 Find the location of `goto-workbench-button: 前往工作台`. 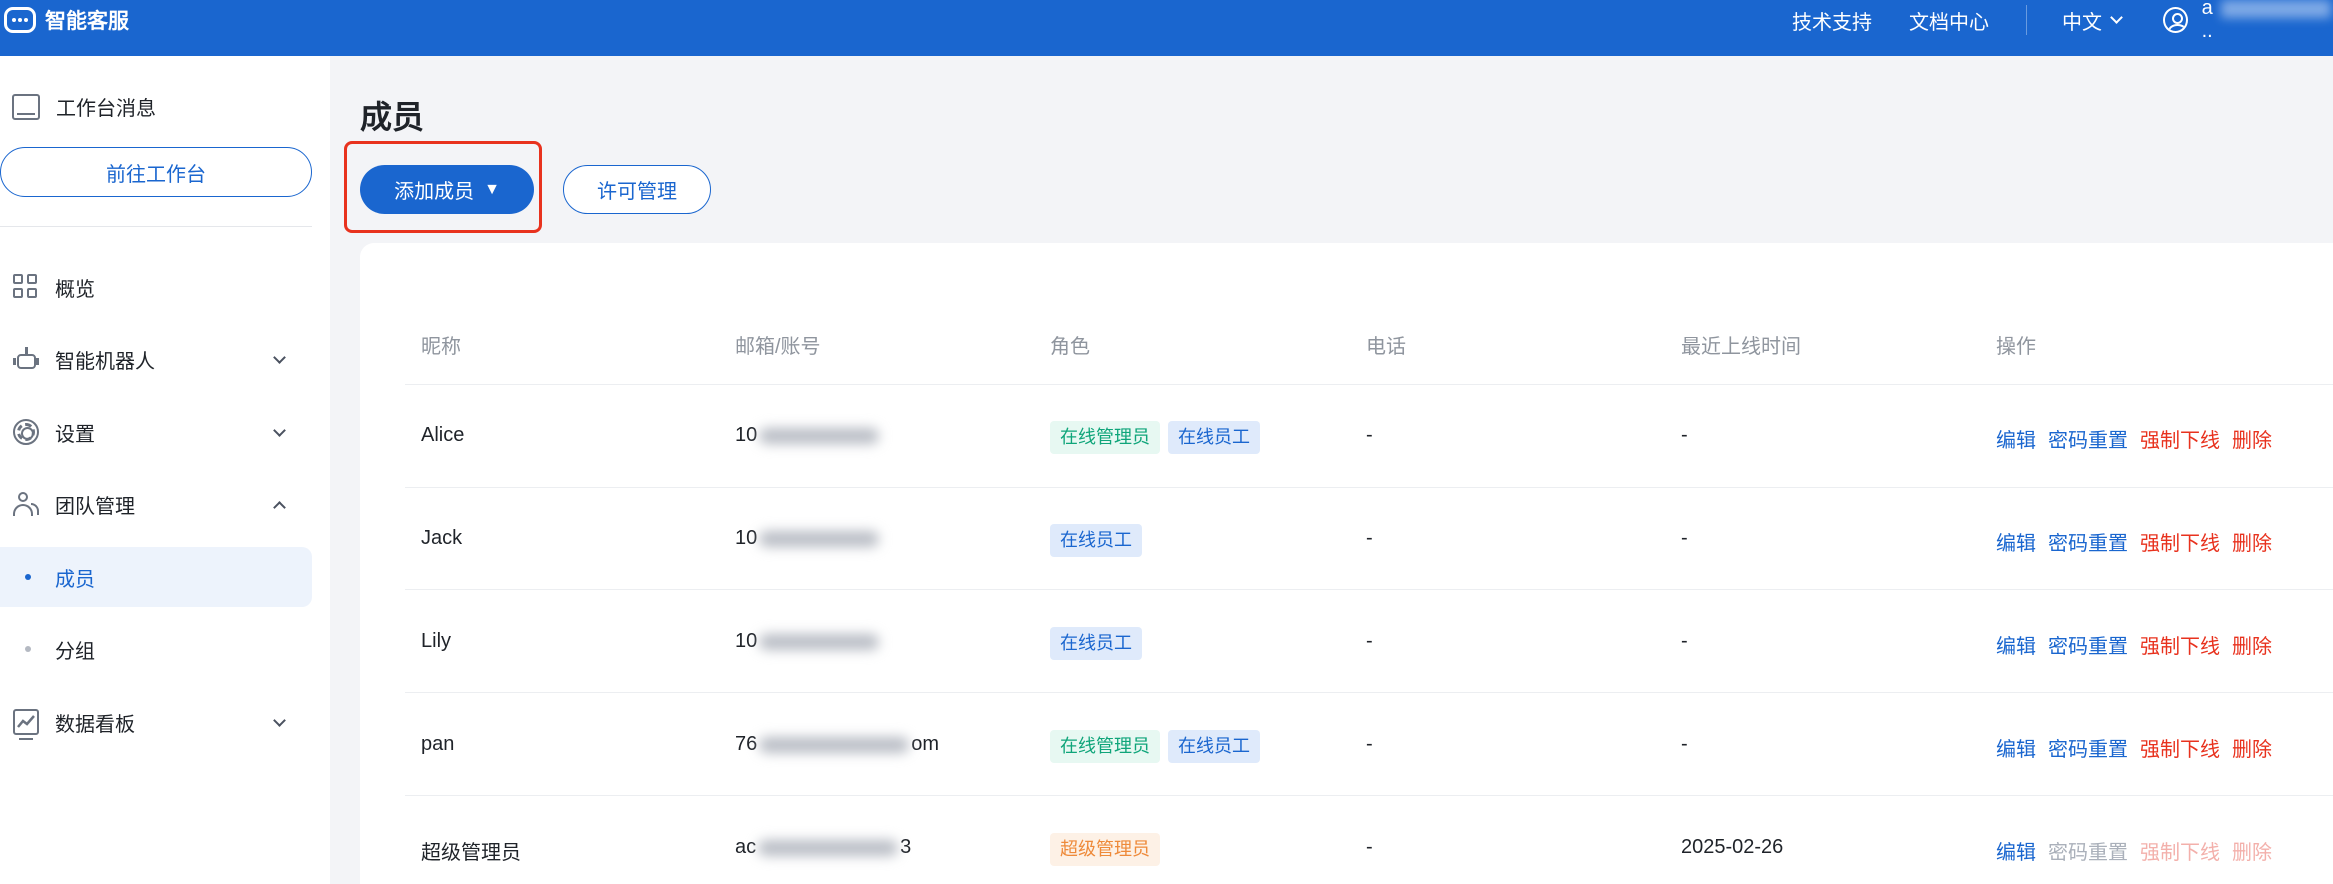

goto-workbench-button: 前往工作台 is located at coordinates (156, 172).